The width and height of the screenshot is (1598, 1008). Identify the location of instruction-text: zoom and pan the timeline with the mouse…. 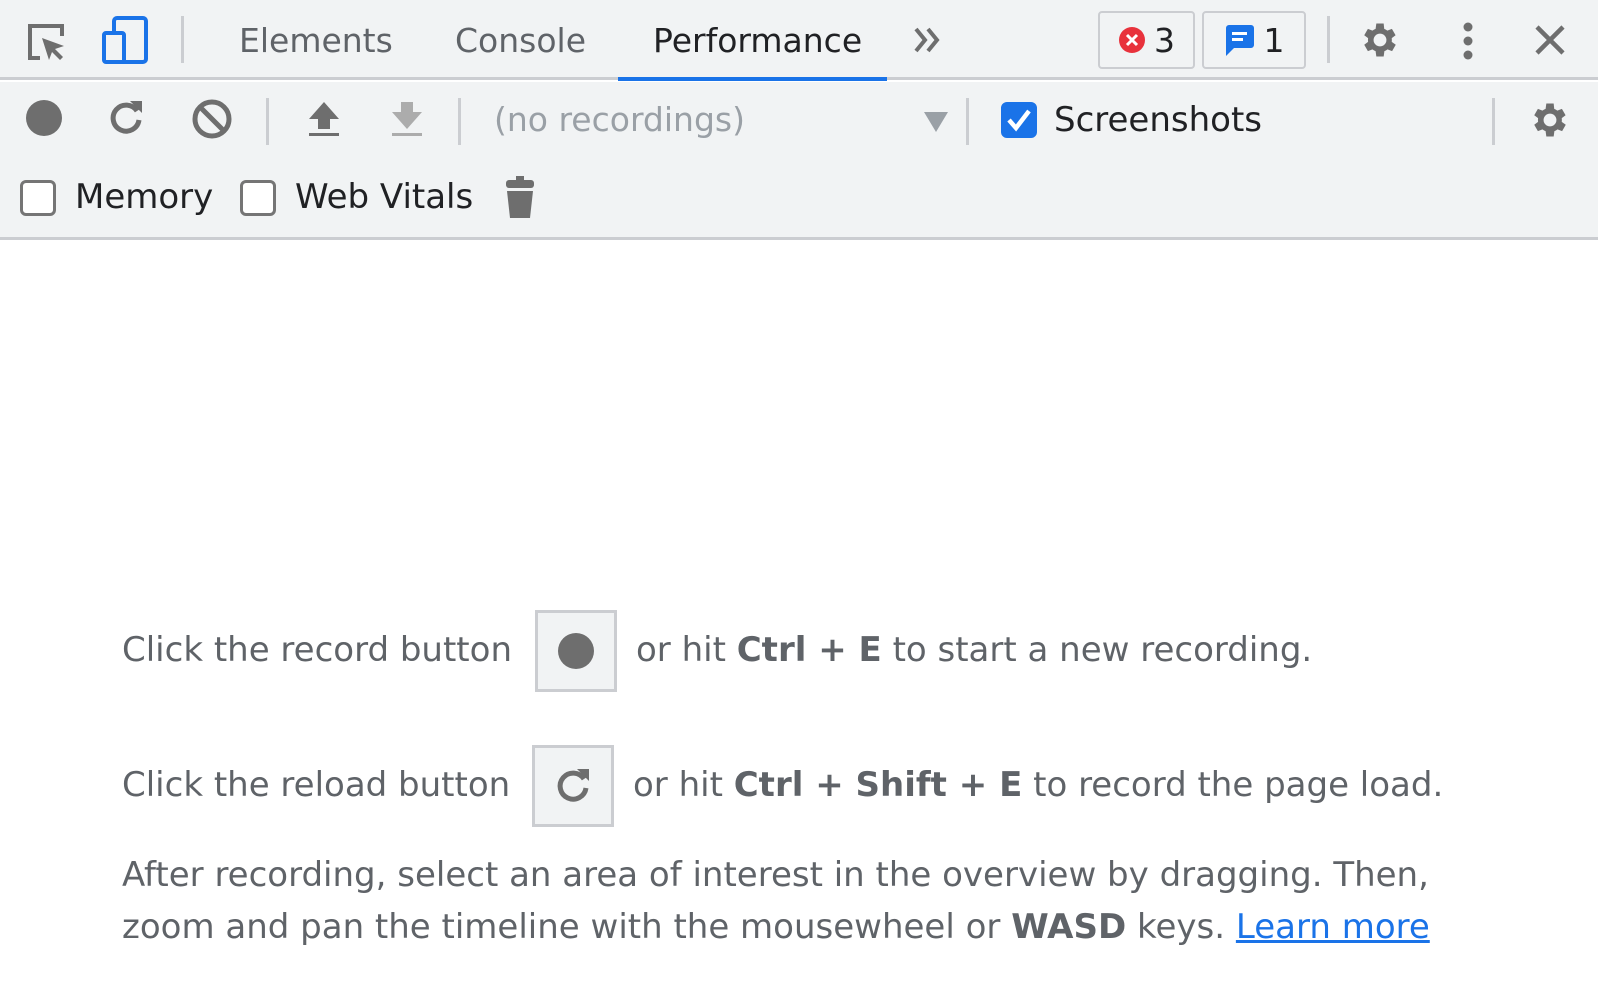
(561, 927).